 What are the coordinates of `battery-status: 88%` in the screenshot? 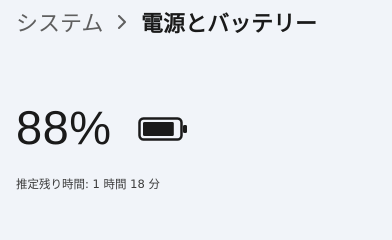 It's located at (102, 128).